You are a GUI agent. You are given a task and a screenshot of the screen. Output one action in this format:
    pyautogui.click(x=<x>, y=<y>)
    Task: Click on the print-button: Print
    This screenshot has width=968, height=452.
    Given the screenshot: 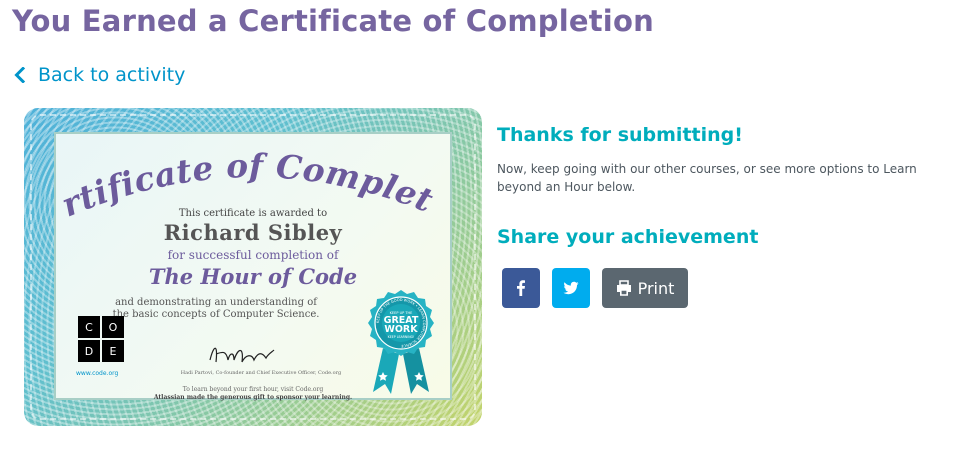 What is the action you would take?
    pyautogui.click(x=645, y=288)
    